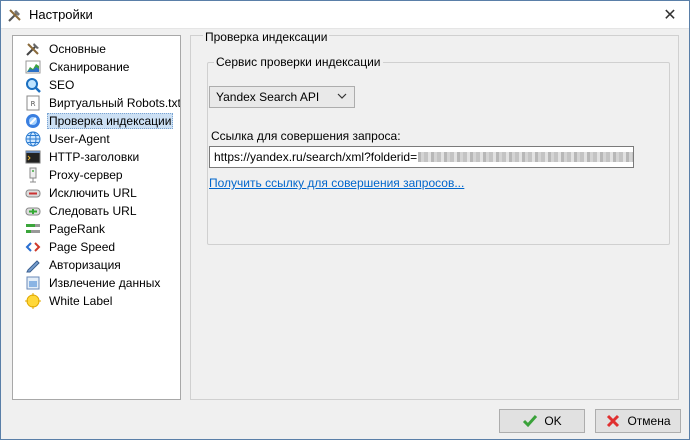 This screenshot has height=440, width=690. What do you see at coordinates (93, 193) in the screenshot?
I see `sidebar-item-label: Исключить URL` at bounding box center [93, 193].